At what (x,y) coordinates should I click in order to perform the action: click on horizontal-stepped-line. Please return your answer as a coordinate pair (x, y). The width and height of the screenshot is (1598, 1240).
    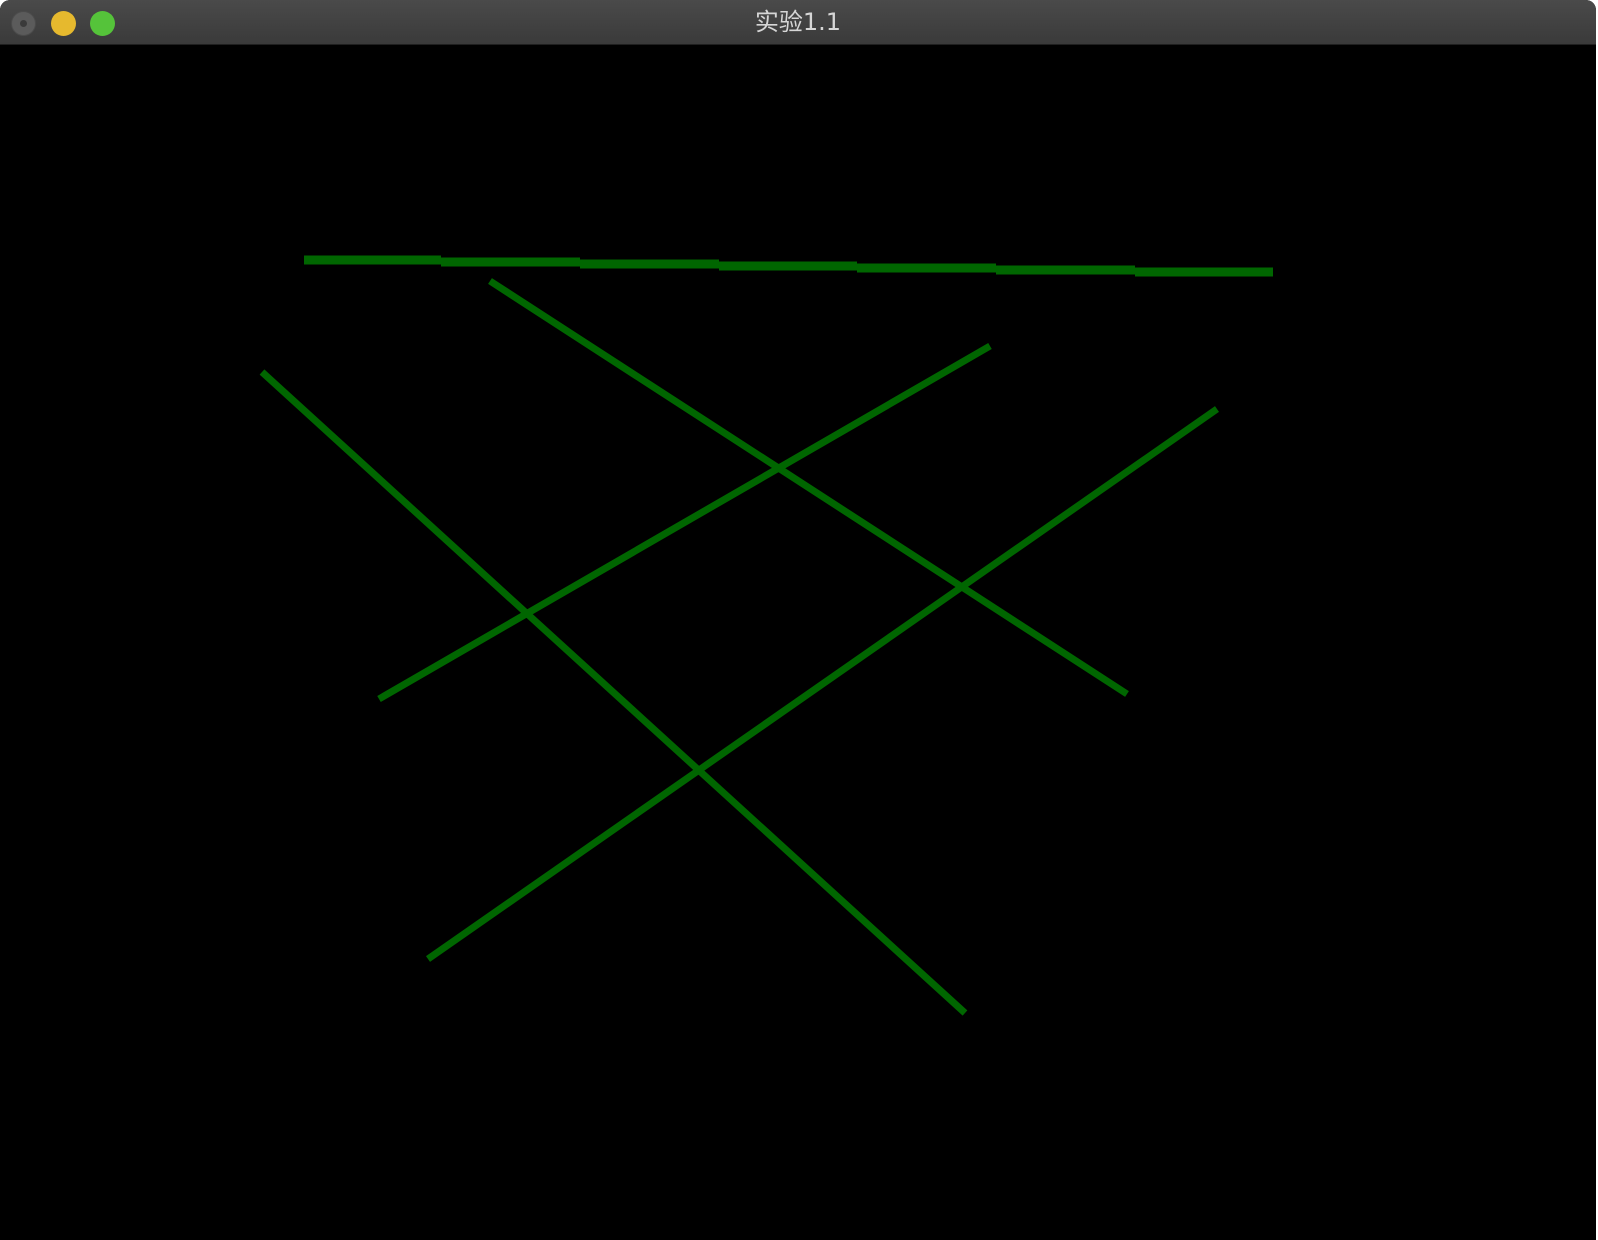
    Looking at the image, I should click on (788, 266).